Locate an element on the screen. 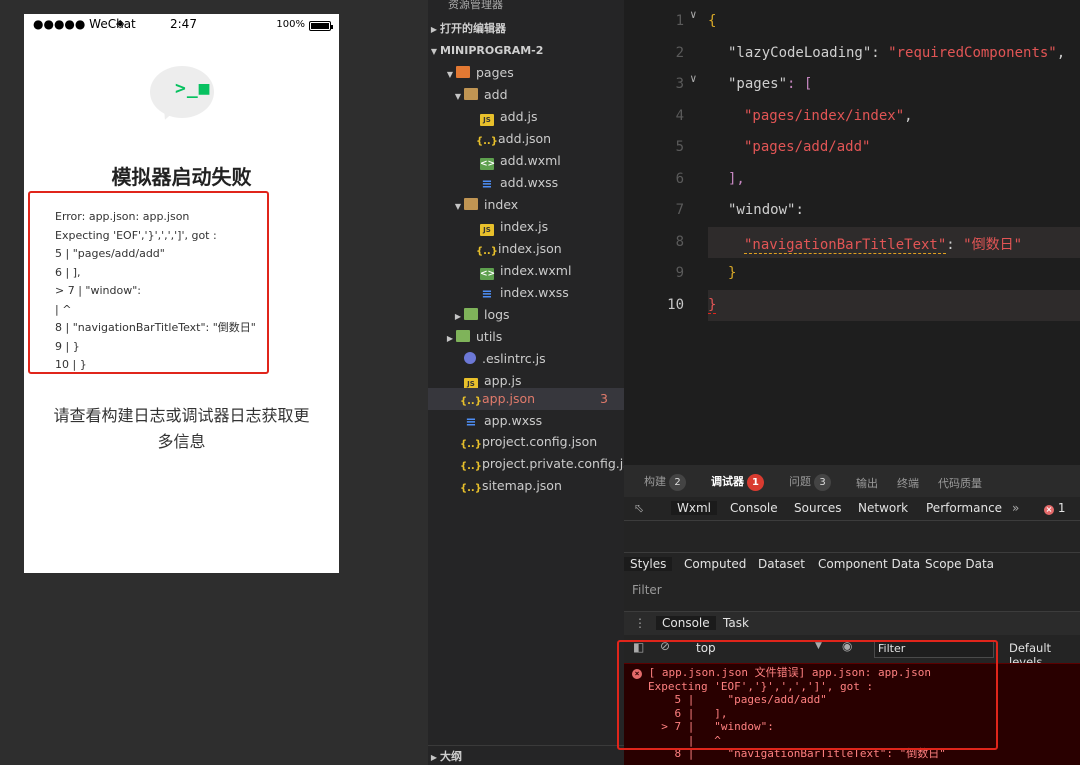  tree-item-label: add is located at coordinates (496, 94).